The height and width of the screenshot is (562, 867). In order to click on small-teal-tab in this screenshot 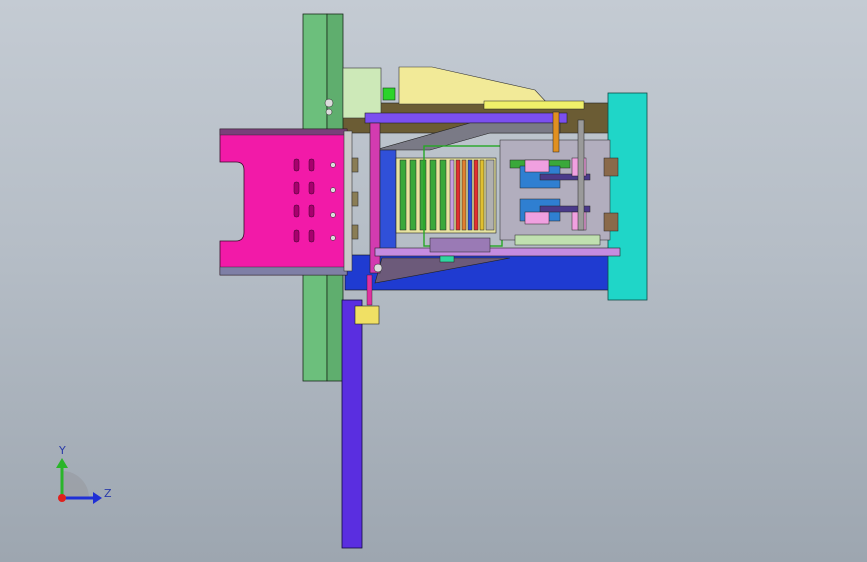, I will do `click(447, 259)`.